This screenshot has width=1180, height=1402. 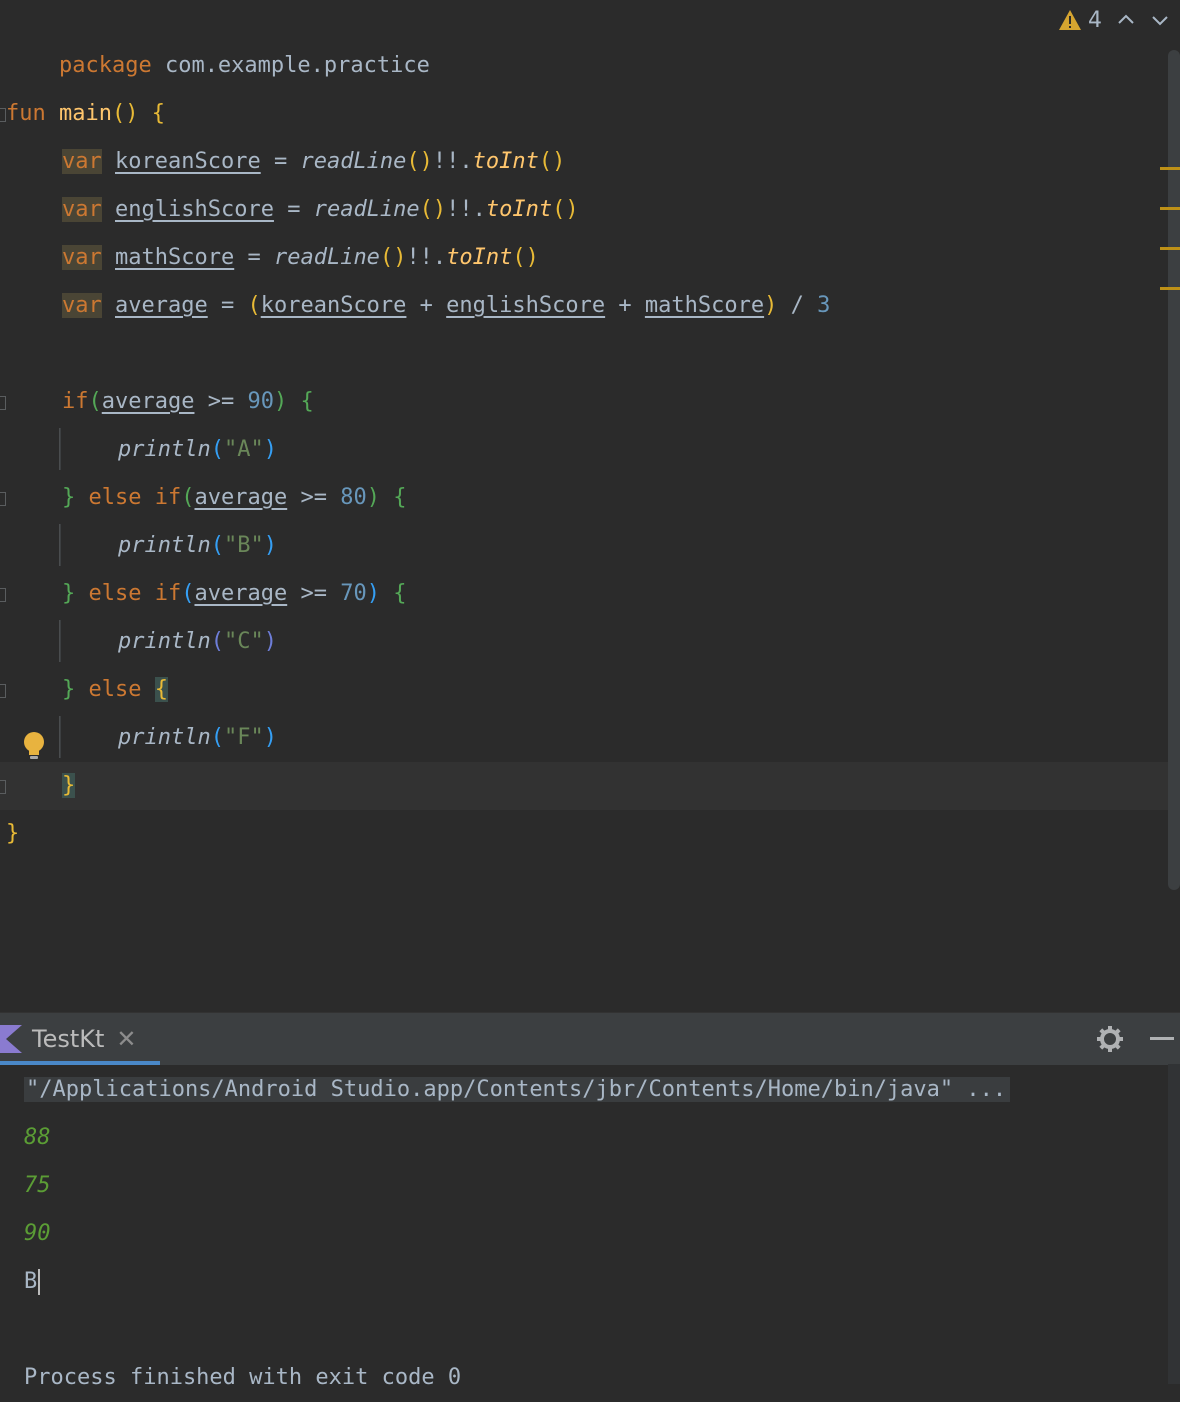 I want to click on variable-name: mathScore, so click(x=175, y=257).